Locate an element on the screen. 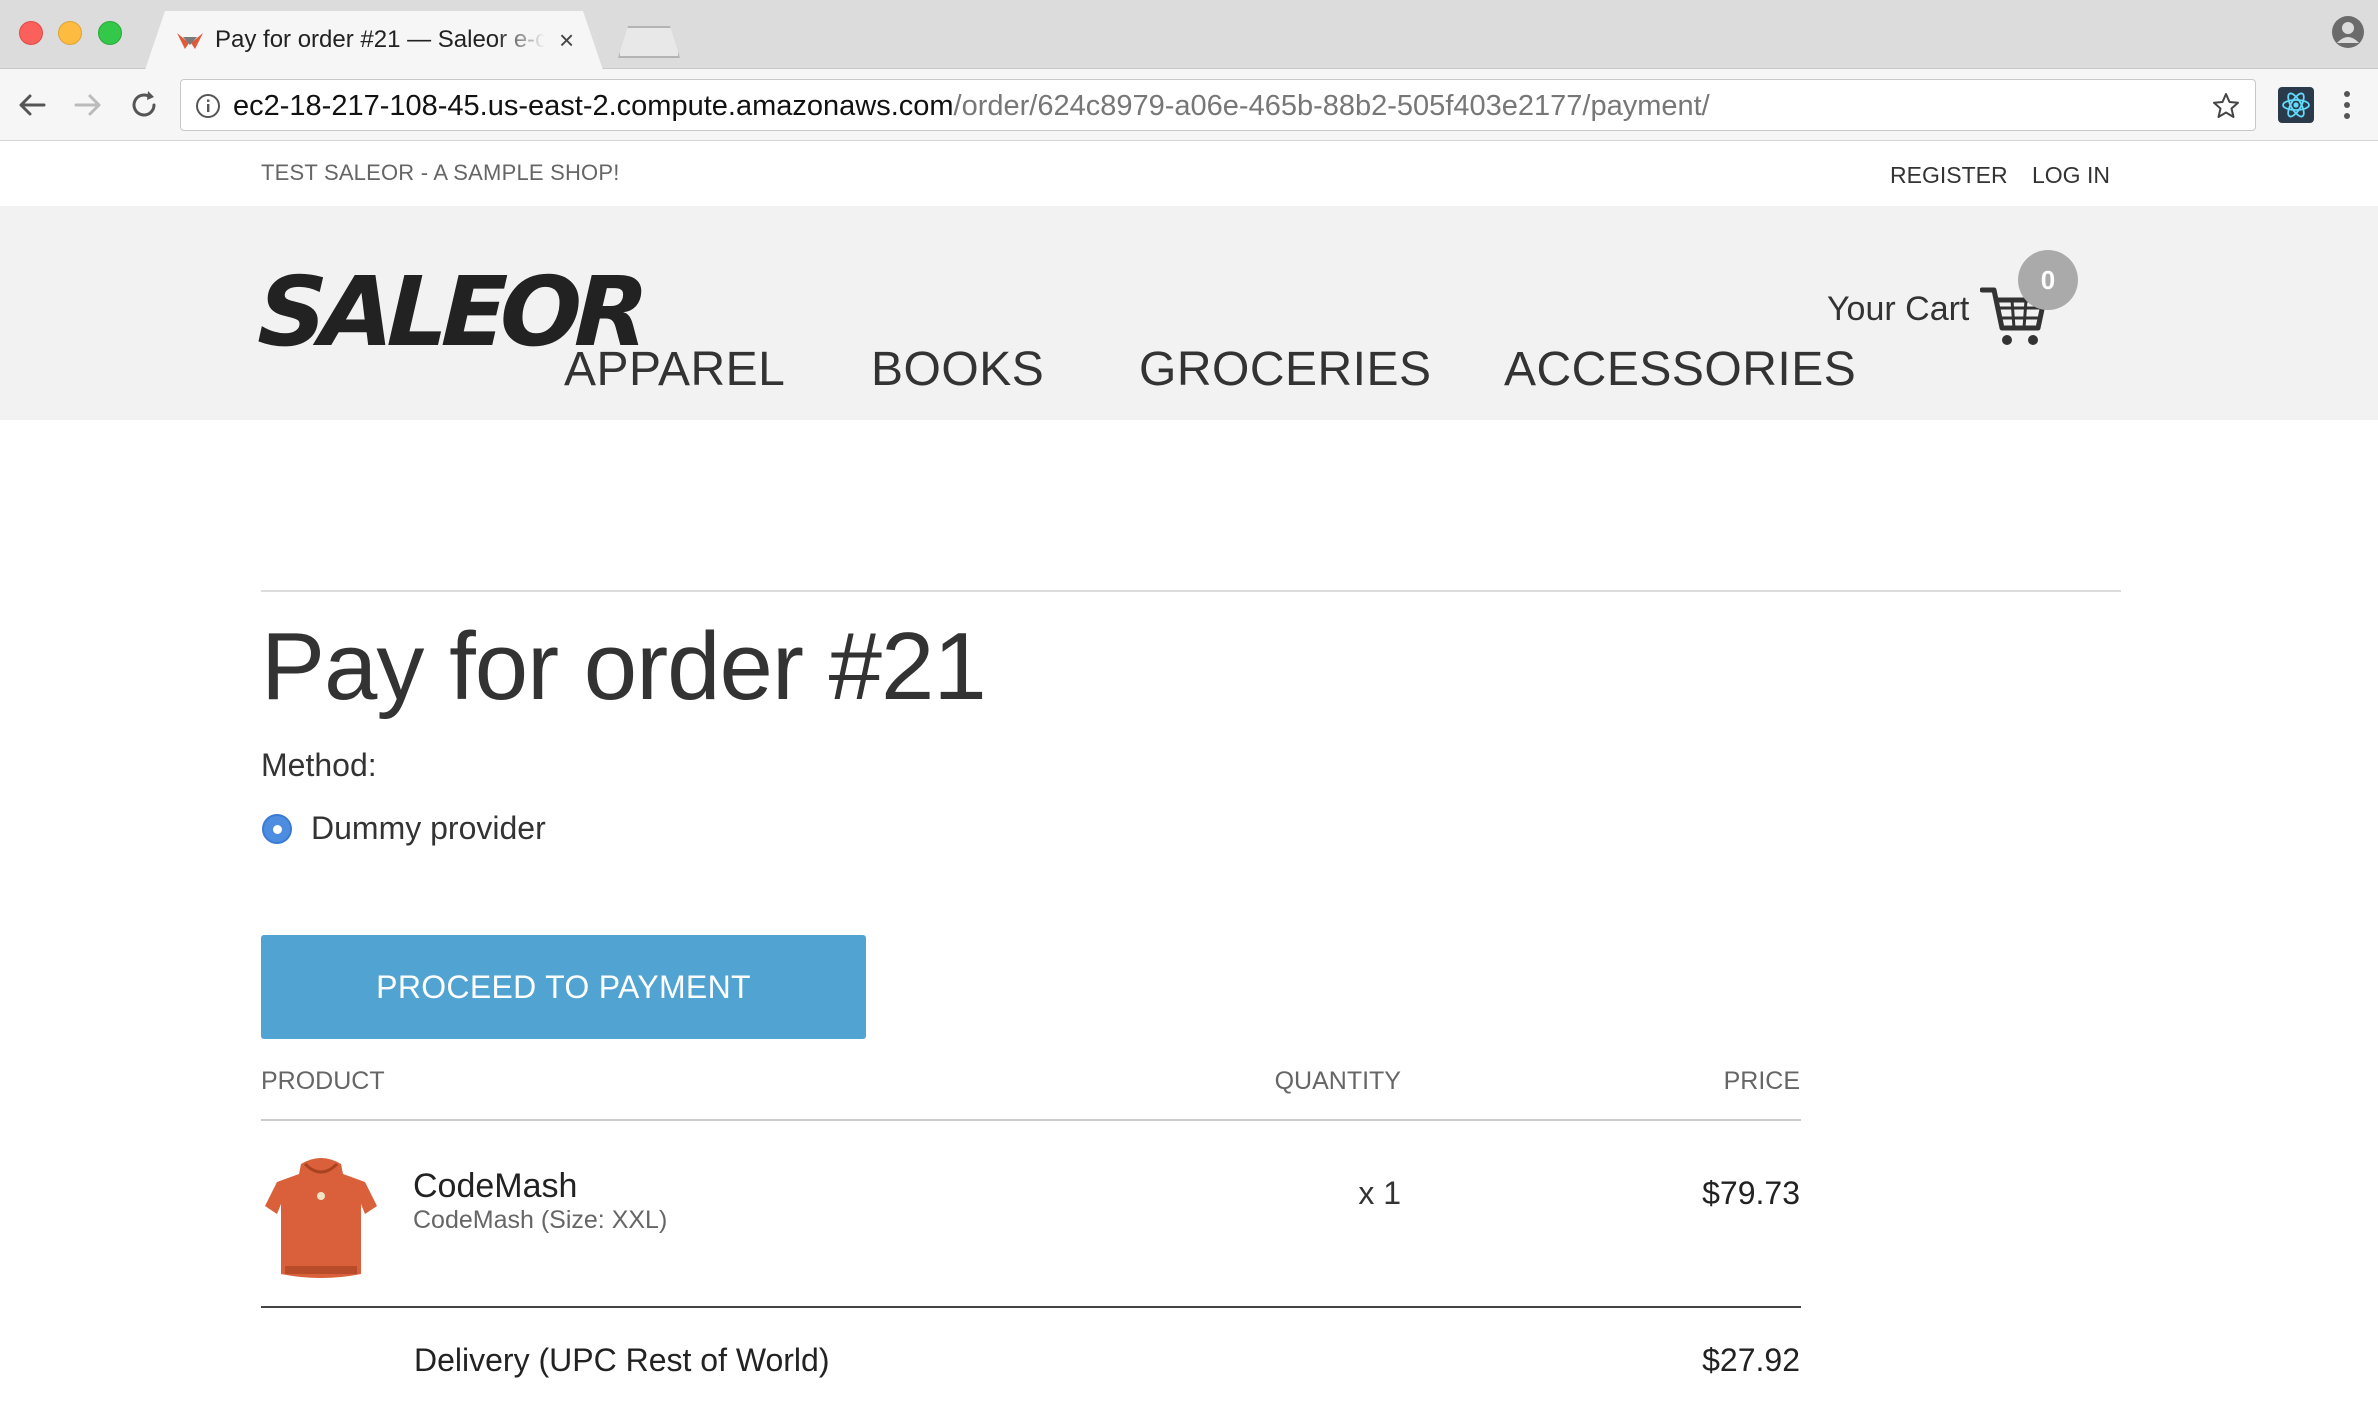 This screenshot has height=1402, width=2378. radio-selected-dot is located at coordinates (277, 829).